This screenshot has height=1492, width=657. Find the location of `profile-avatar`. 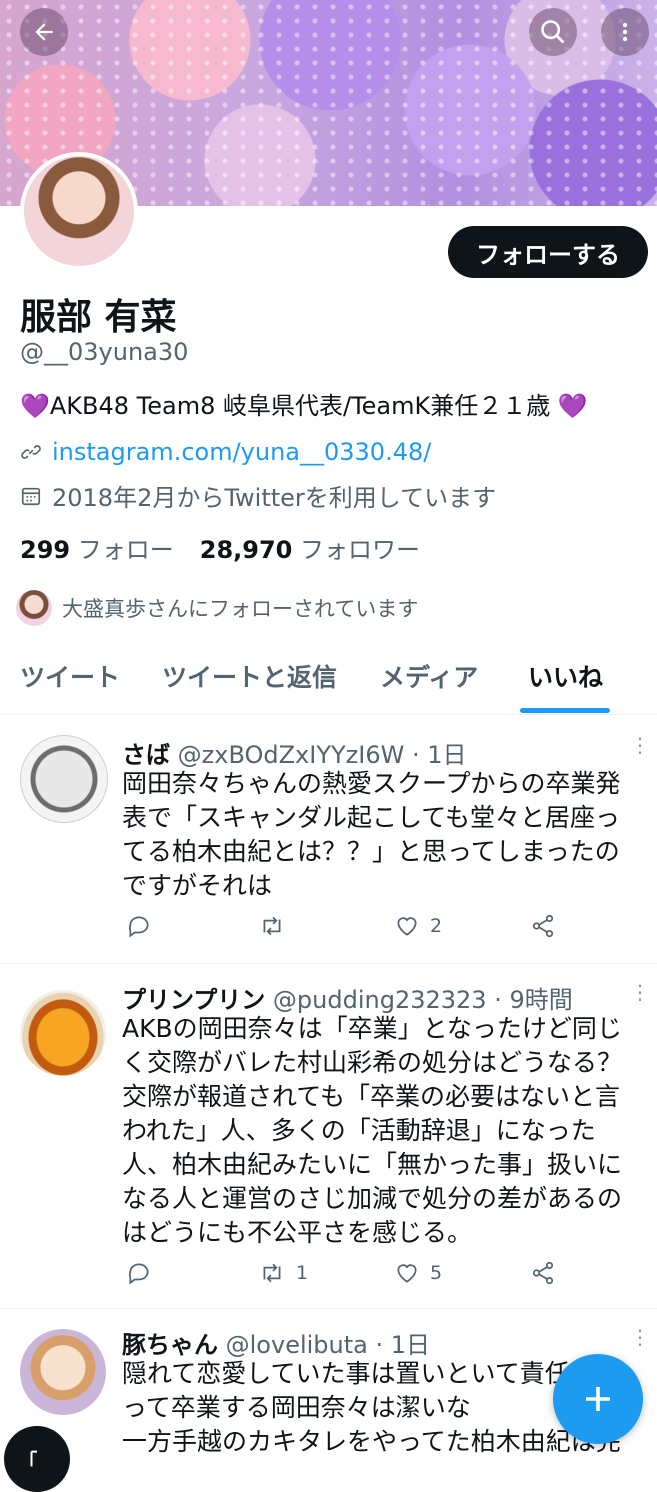

profile-avatar is located at coordinates (79, 211).